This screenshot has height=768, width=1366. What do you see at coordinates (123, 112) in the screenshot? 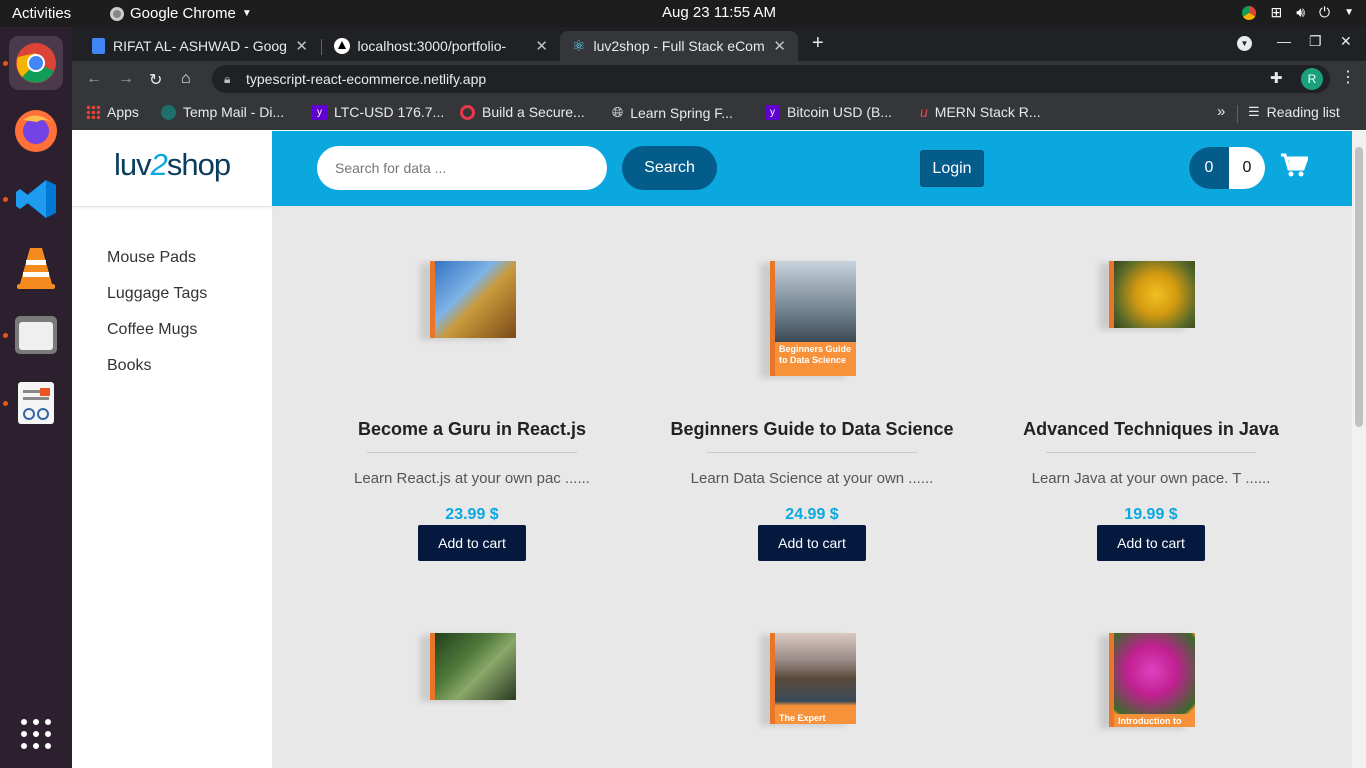
I see `bookmark-label: Apps` at bounding box center [123, 112].